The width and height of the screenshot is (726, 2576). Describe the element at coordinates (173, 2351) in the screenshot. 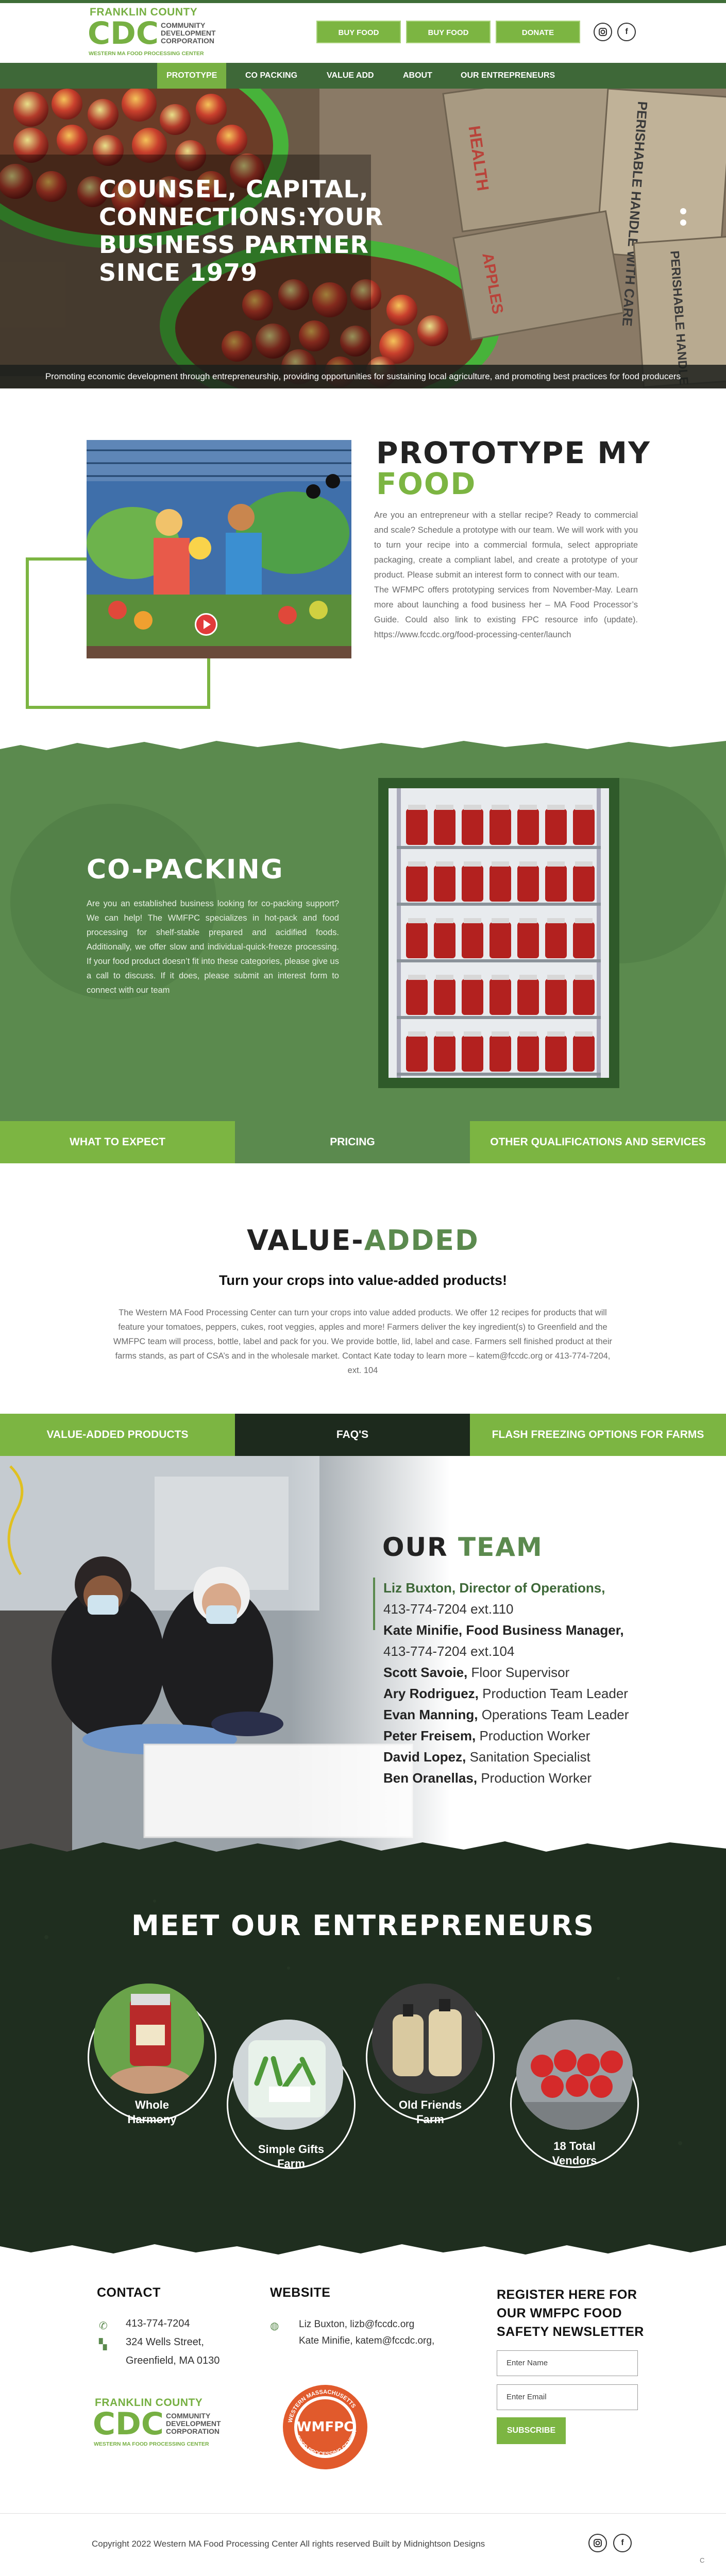

I see `contact-address: 324 Wells Street, Greenfield, MA 0130` at that location.